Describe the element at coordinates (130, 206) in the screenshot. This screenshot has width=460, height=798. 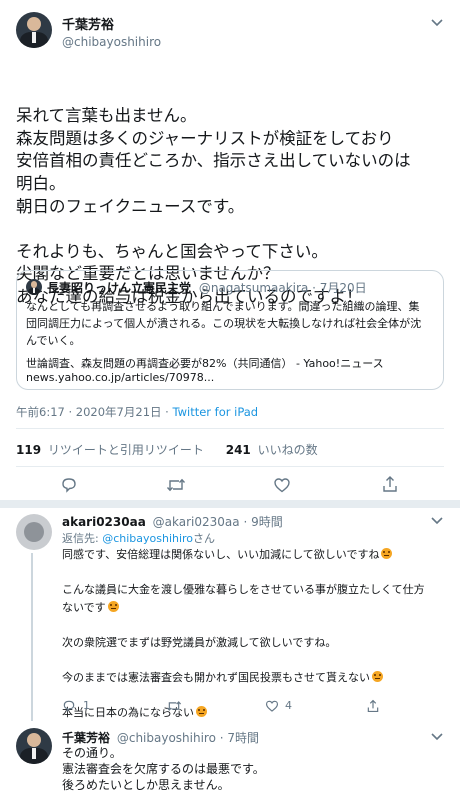
I see `main-tweet-line: 朝日のフェイクニュースです。` at that location.